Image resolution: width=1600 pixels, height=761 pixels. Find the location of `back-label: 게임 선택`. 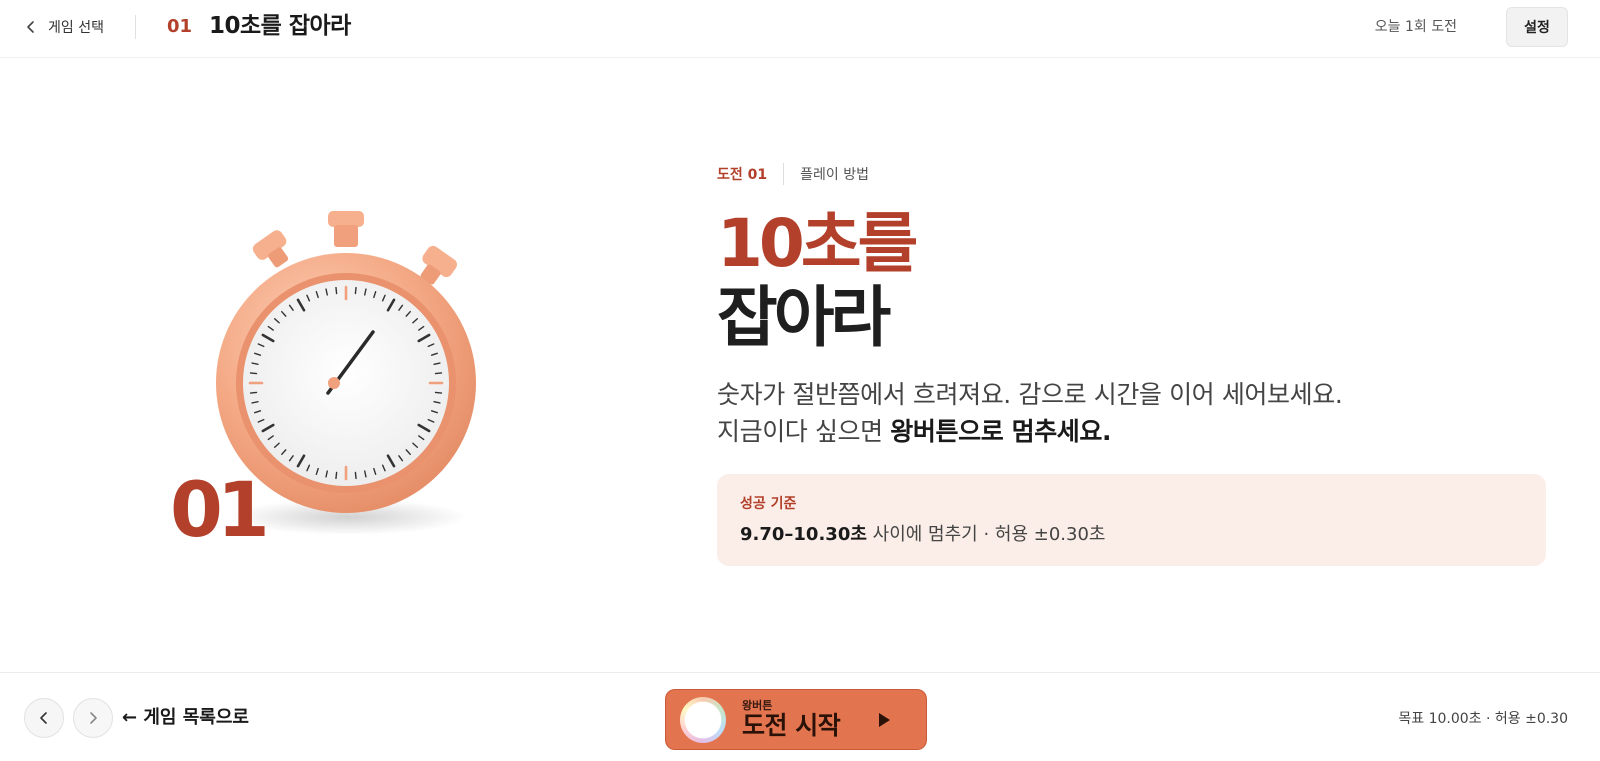

back-label: 게임 선택 is located at coordinates (76, 28).